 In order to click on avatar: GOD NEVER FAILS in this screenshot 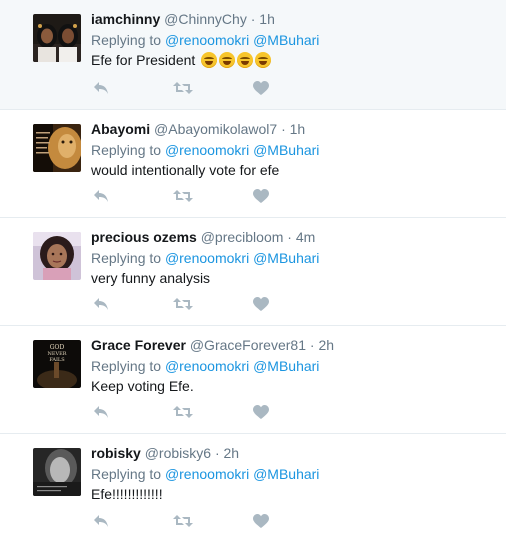, I will do `click(57, 364)`.